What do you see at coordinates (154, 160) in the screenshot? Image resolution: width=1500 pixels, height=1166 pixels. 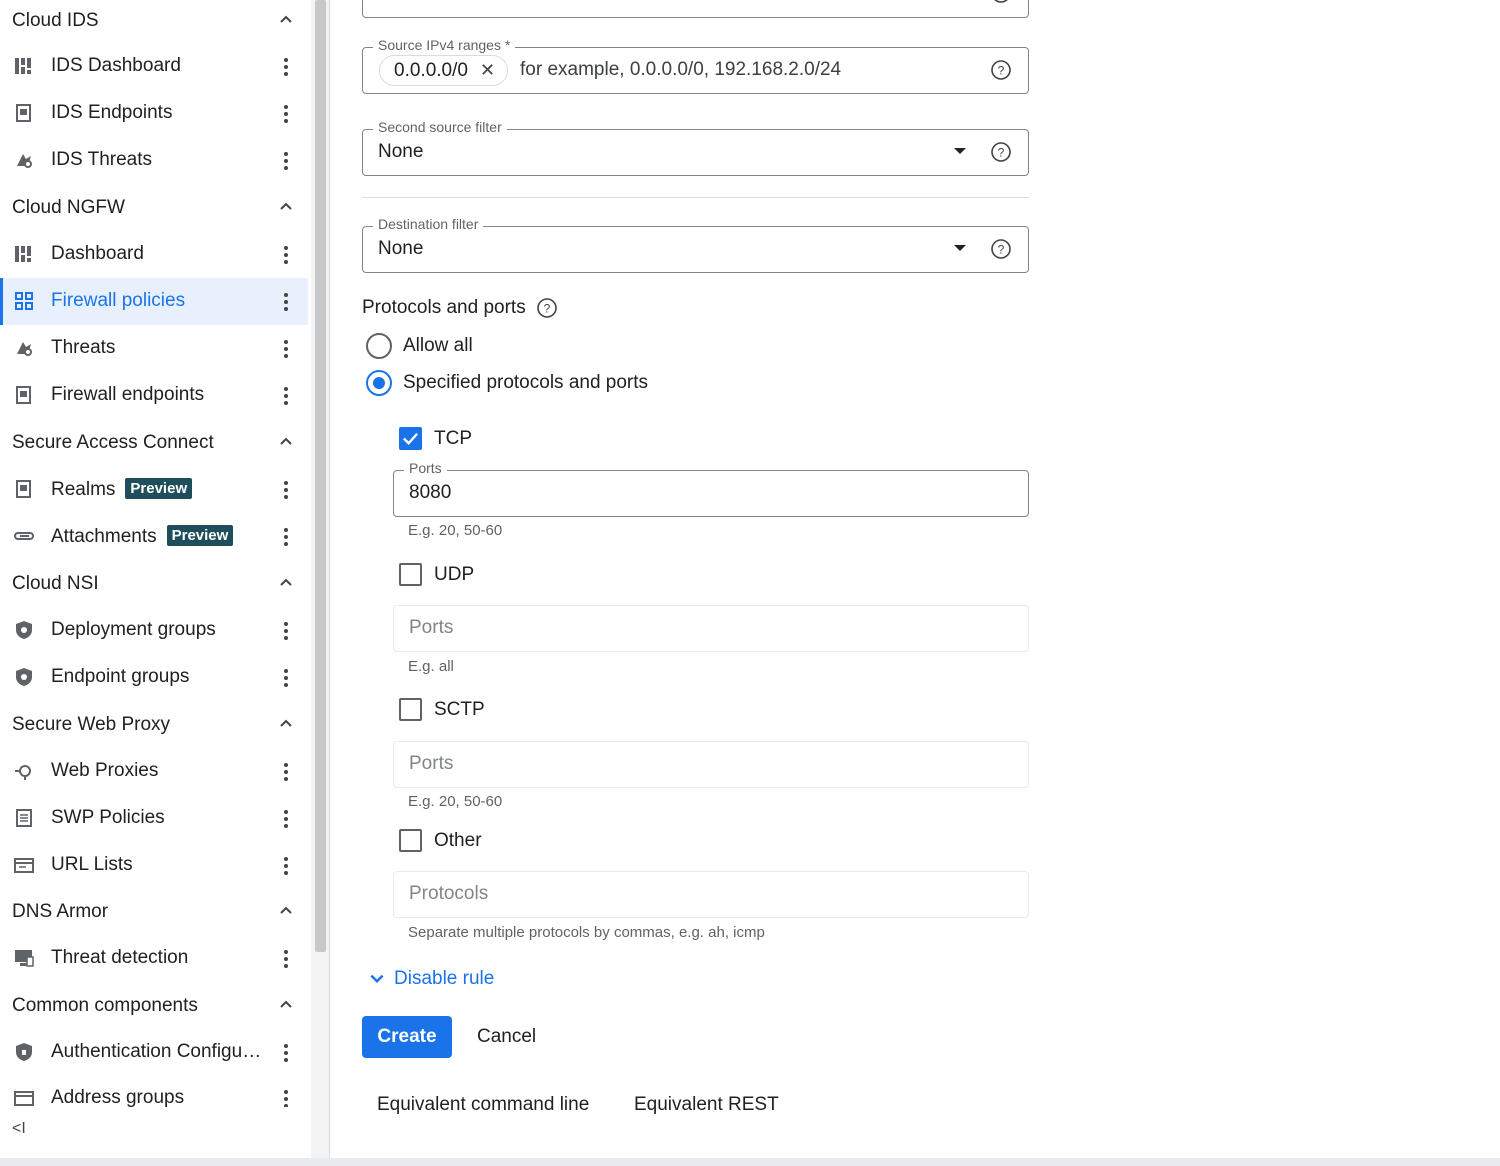 I see `sidebar-item-ids-threats: IDS Threats` at bounding box center [154, 160].